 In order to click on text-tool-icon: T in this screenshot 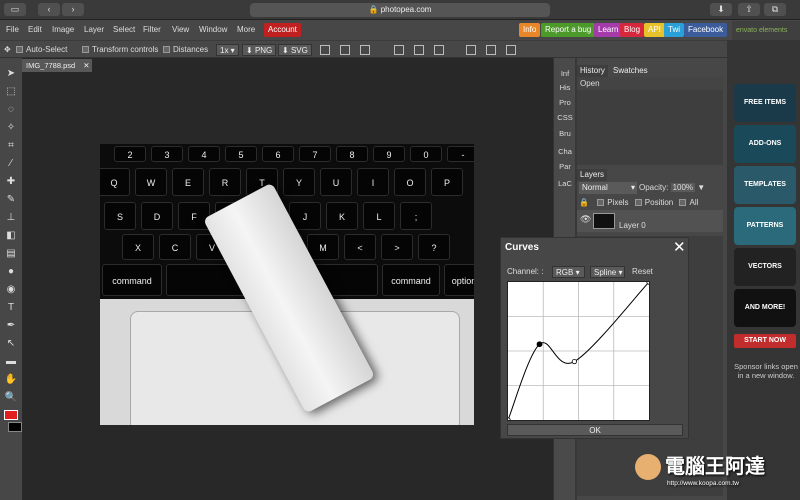, I will do `click(11, 308)`.